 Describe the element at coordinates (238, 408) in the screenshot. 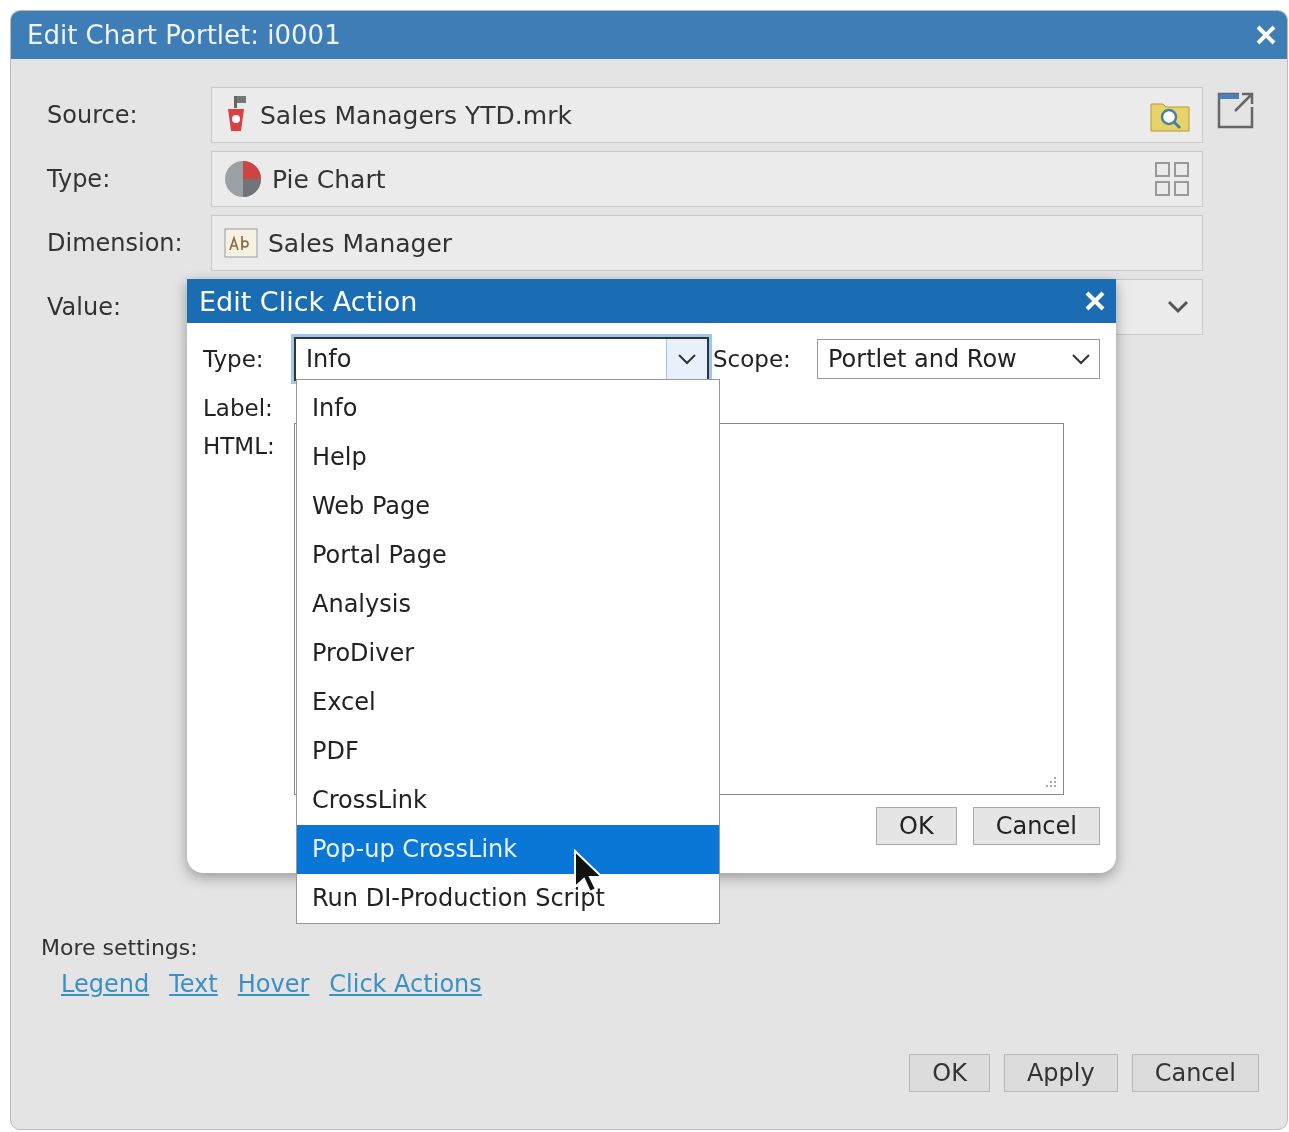

I see `label-label: Label:` at that location.